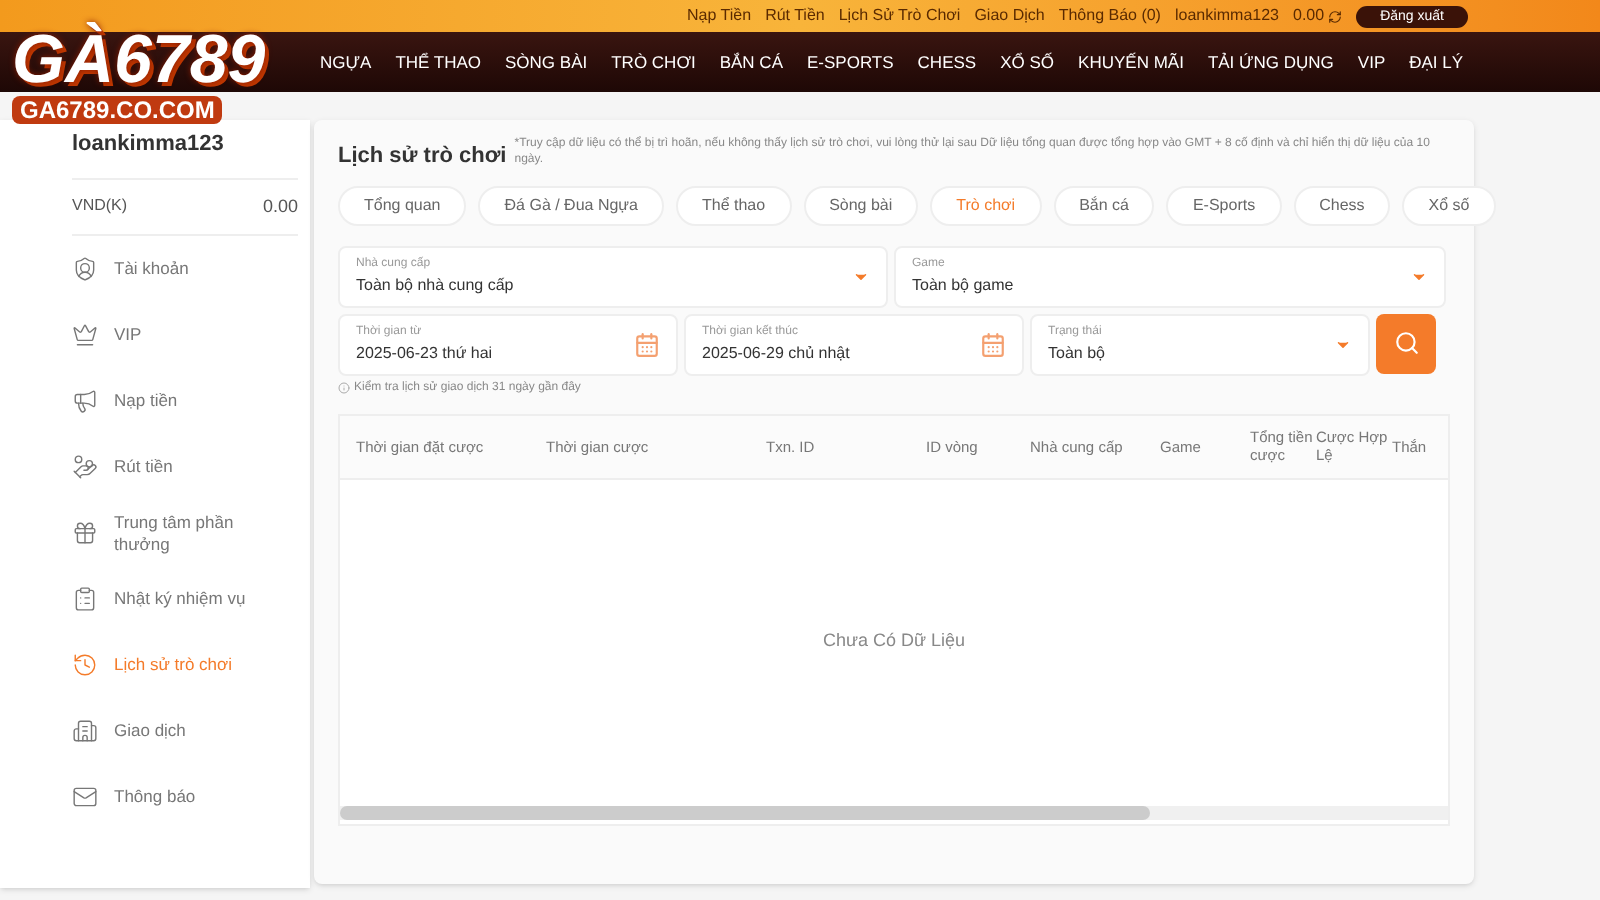  Describe the element at coordinates (894, 641) in the screenshot. I see `empty-message: Chưa Có Dữ Liệu` at that location.